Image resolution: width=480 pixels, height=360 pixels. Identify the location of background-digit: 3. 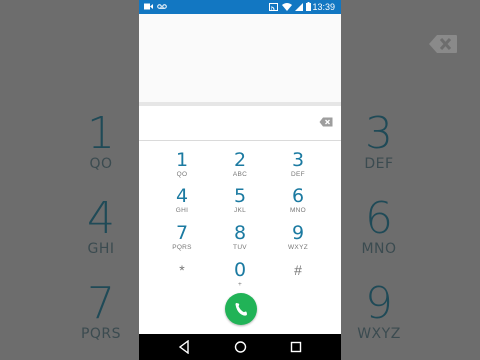
(379, 133).